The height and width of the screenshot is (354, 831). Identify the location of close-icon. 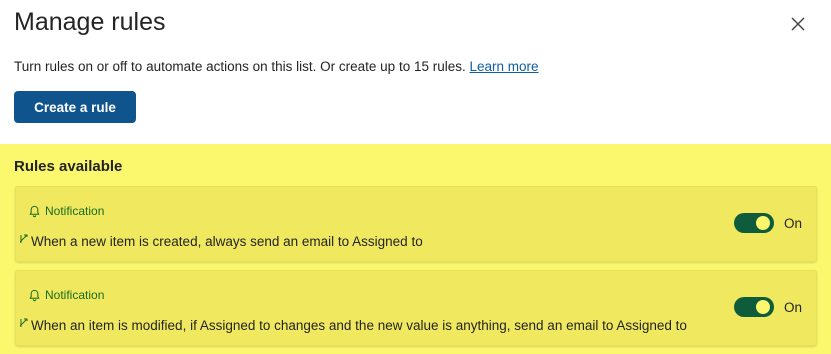
(798, 24).